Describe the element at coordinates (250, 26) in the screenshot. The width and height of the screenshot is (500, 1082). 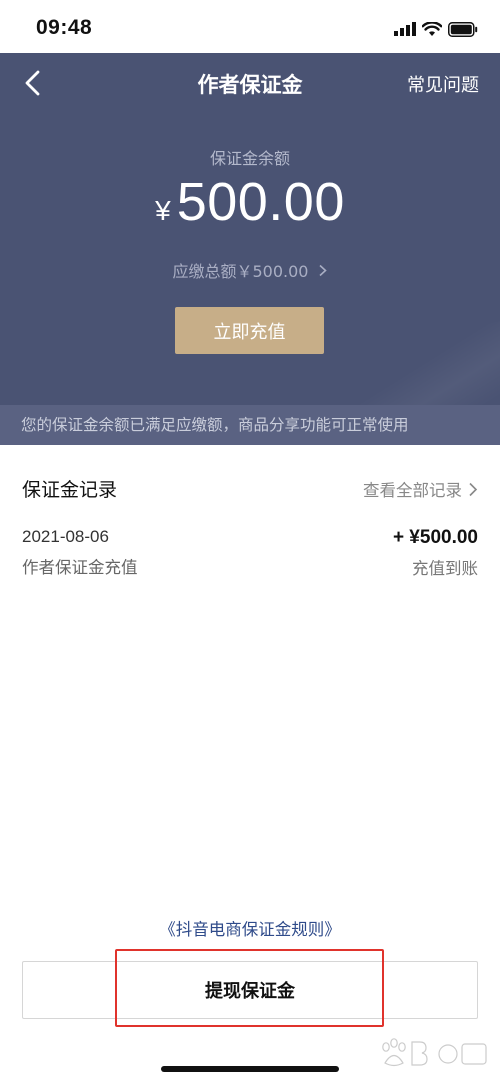
I see `status-bar: 09:48` at that location.